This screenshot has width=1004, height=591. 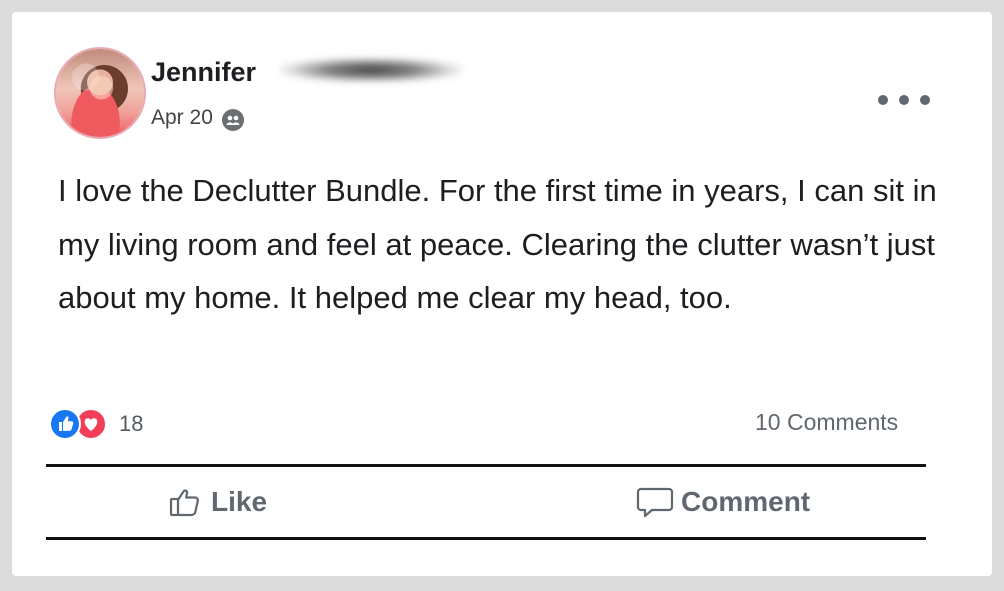 What do you see at coordinates (203, 72) in the screenshot?
I see `author-name: Jennifer` at bounding box center [203, 72].